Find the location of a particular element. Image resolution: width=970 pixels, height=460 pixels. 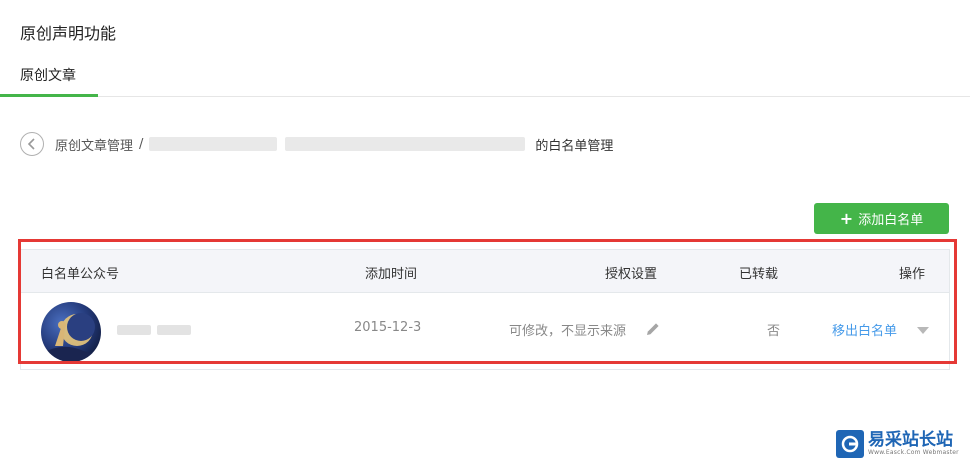

tab-label: 原创文章 is located at coordinates (48, 76).